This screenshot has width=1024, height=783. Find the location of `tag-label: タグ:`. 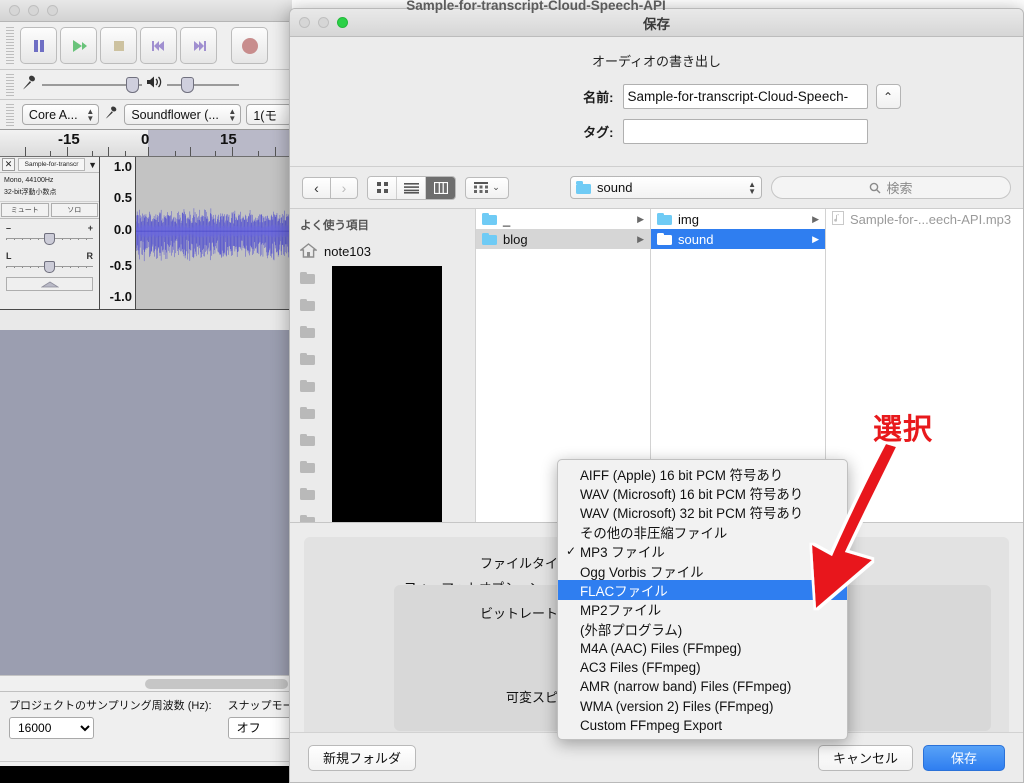

tag-label: タグ: is located at coordinates (598, 132).